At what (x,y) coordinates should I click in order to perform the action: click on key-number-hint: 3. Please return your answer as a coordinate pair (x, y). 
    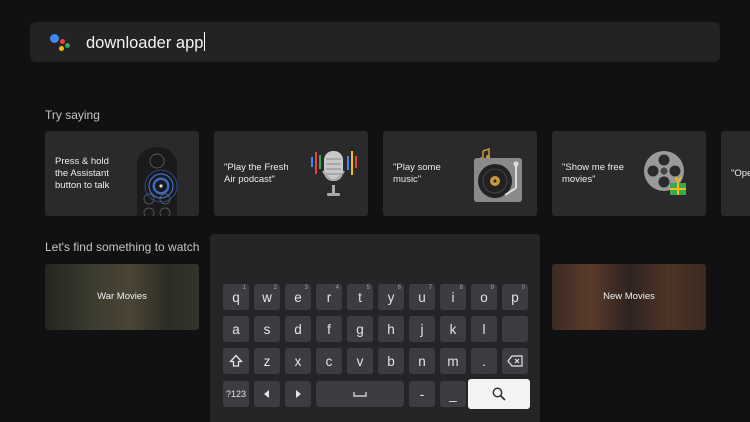
    Looking at the image, I should click on (306, 288).